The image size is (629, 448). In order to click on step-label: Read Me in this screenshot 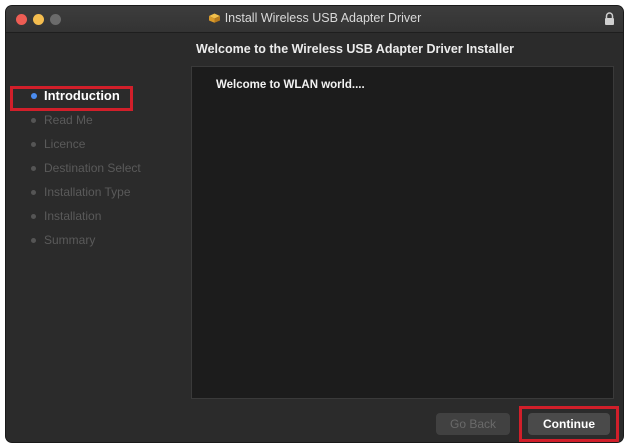, I will do `click(68, 120)`.